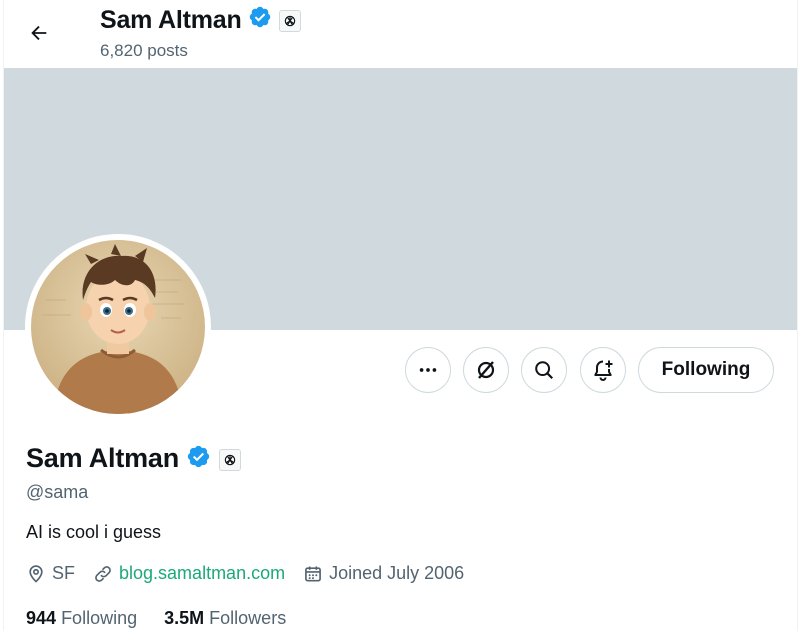 Image resolution: width=799 pixels, height=631 pixels. I want to click on search-icon, so click(544, 370).